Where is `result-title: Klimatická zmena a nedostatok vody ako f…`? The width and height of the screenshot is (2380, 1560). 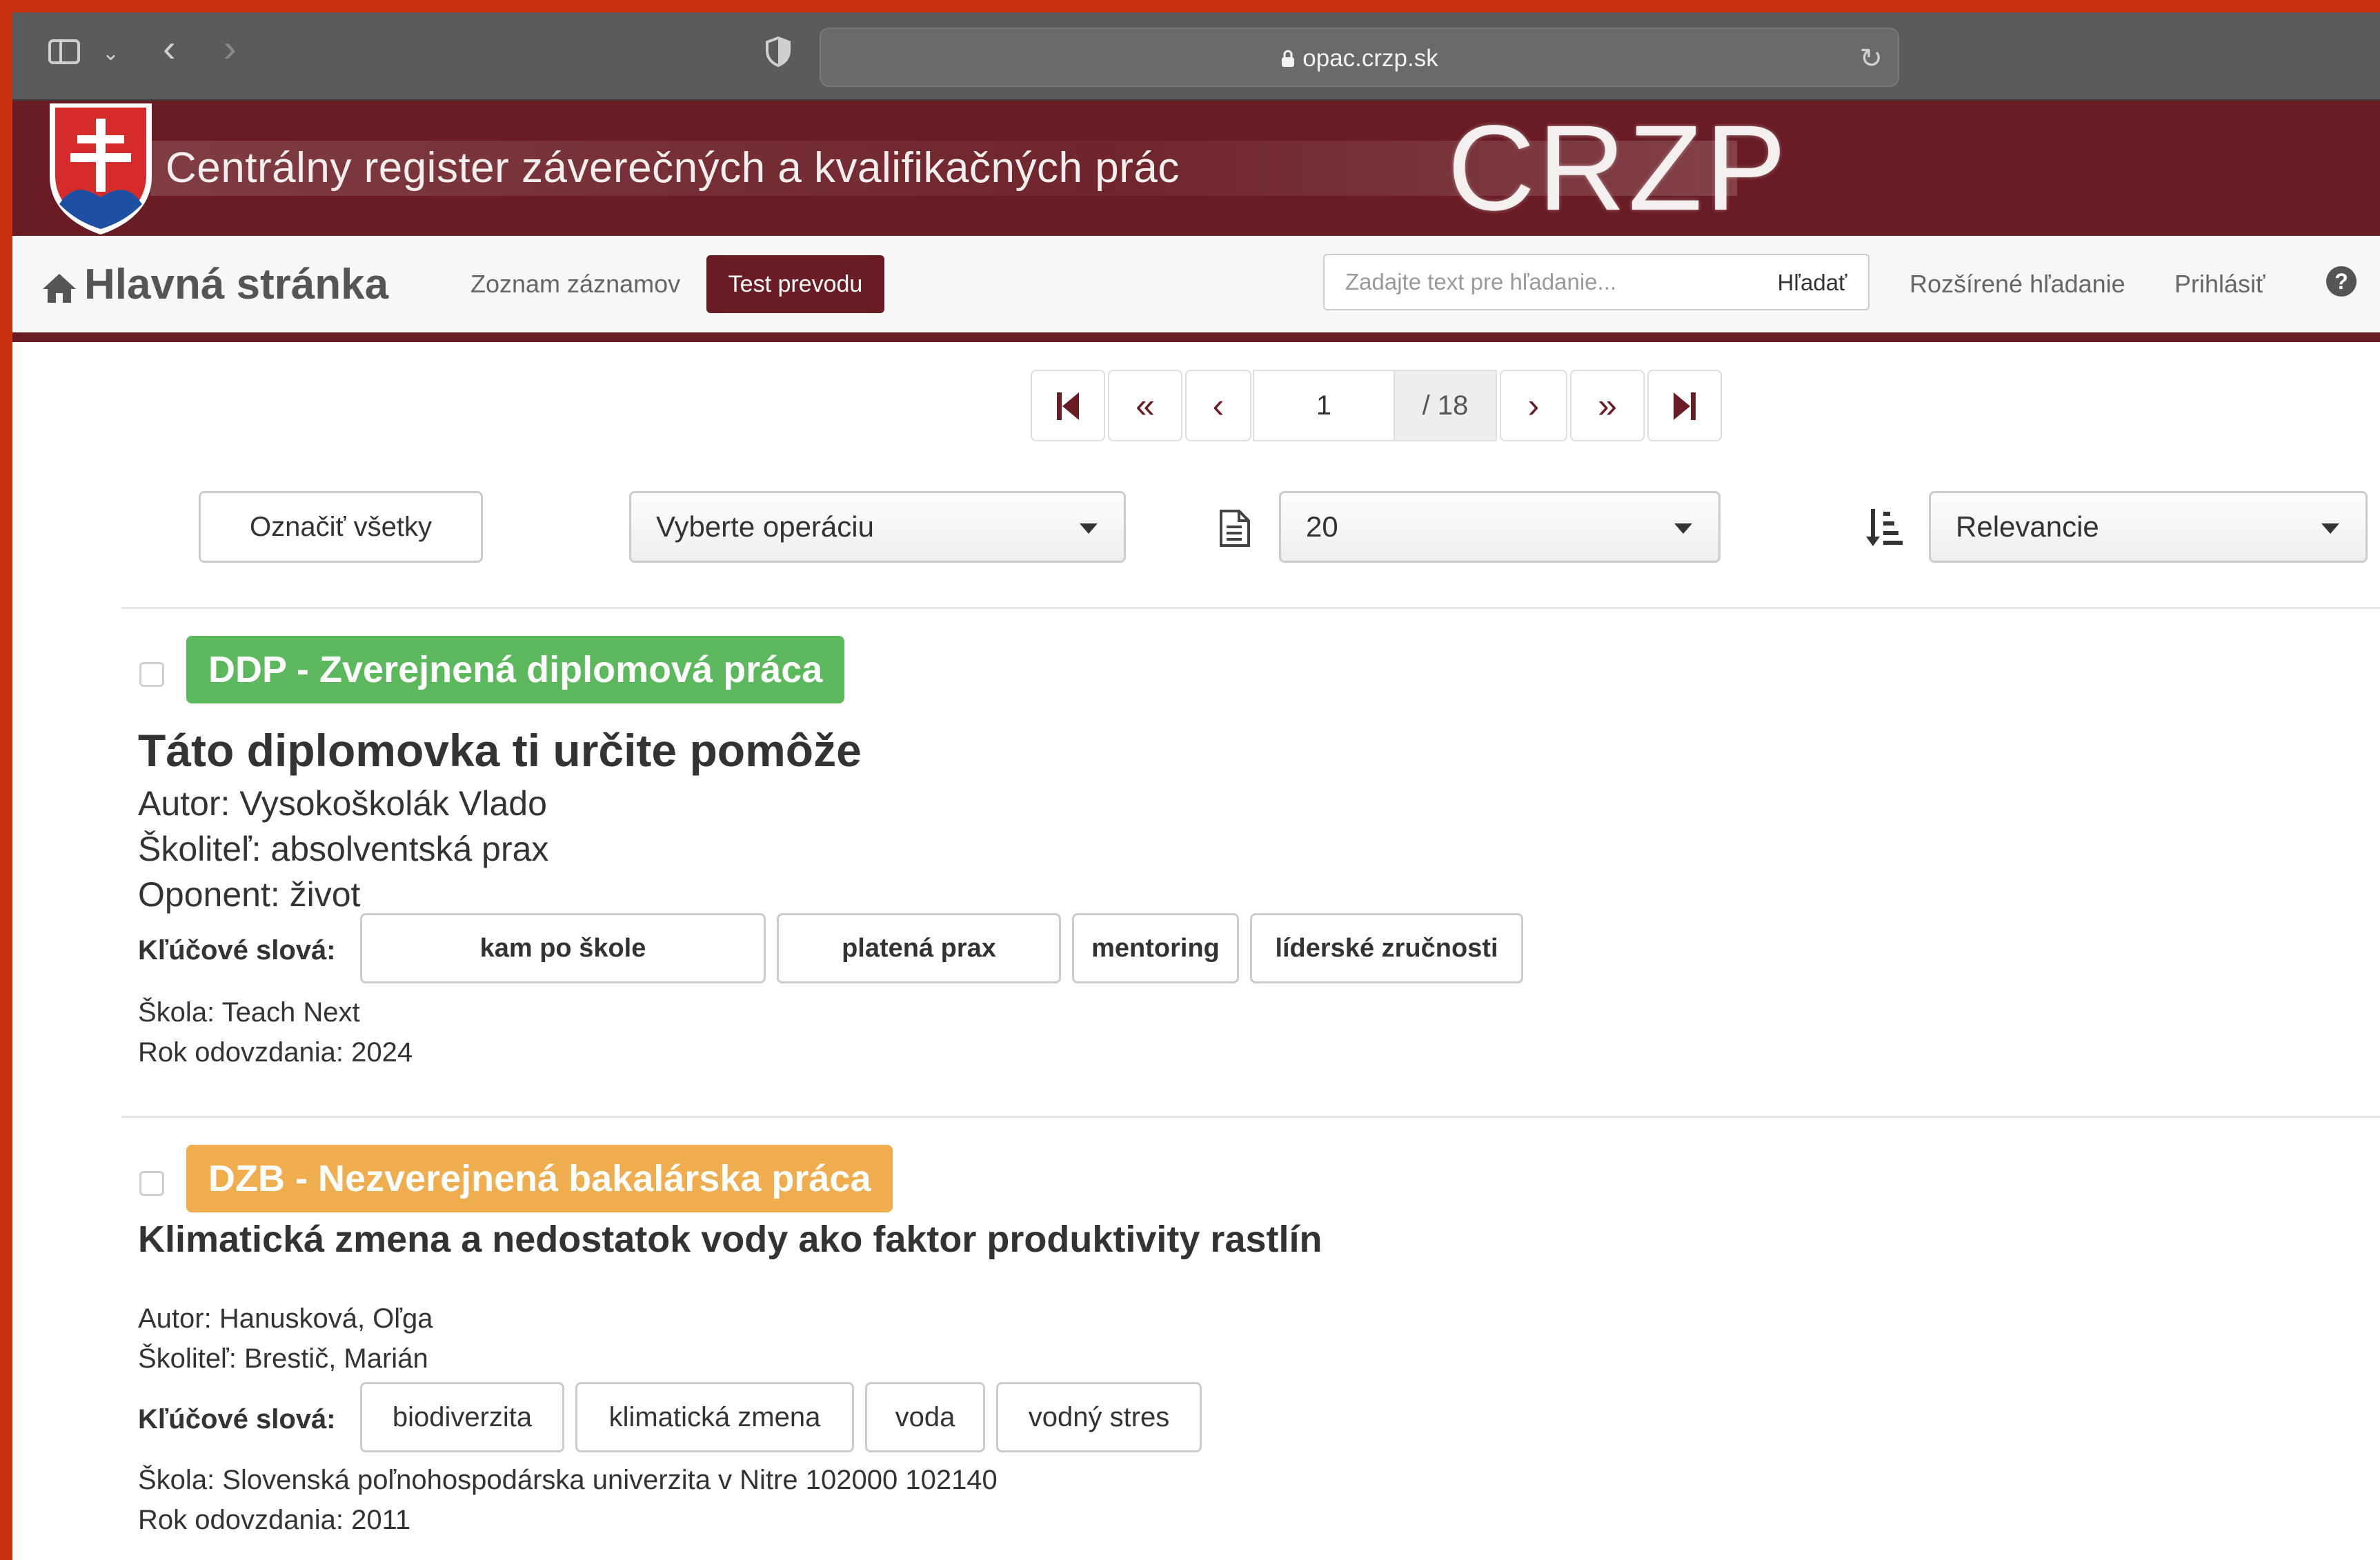 result-title: Klimatická zmena a nedostatok vody ako f… is located at coordinates (730, 1239).